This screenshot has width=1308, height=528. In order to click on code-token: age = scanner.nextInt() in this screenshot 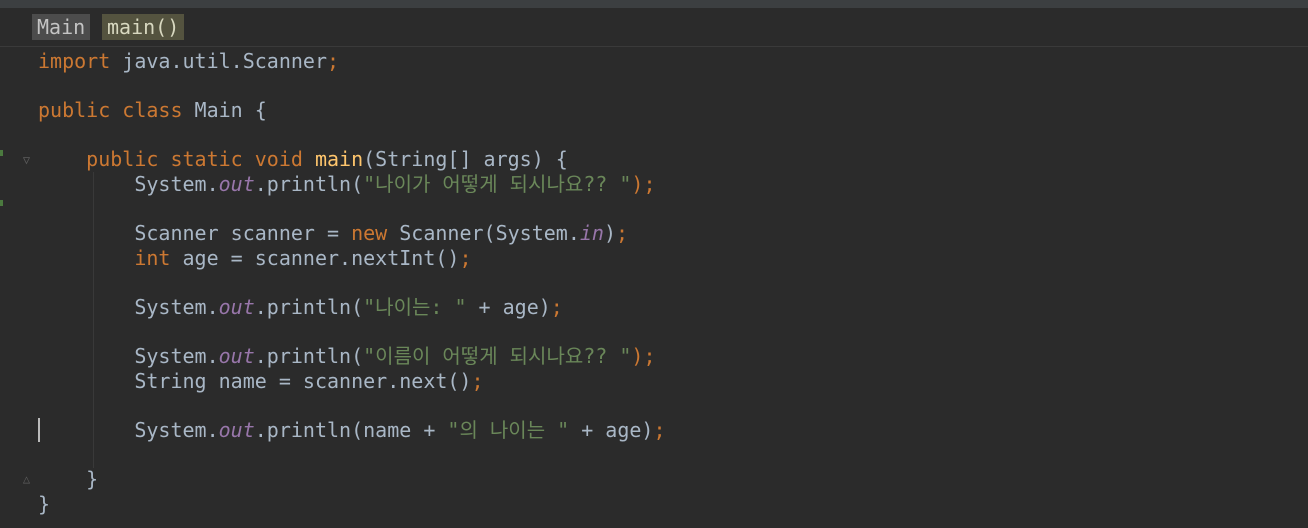, I will do `click(315, 257)`.